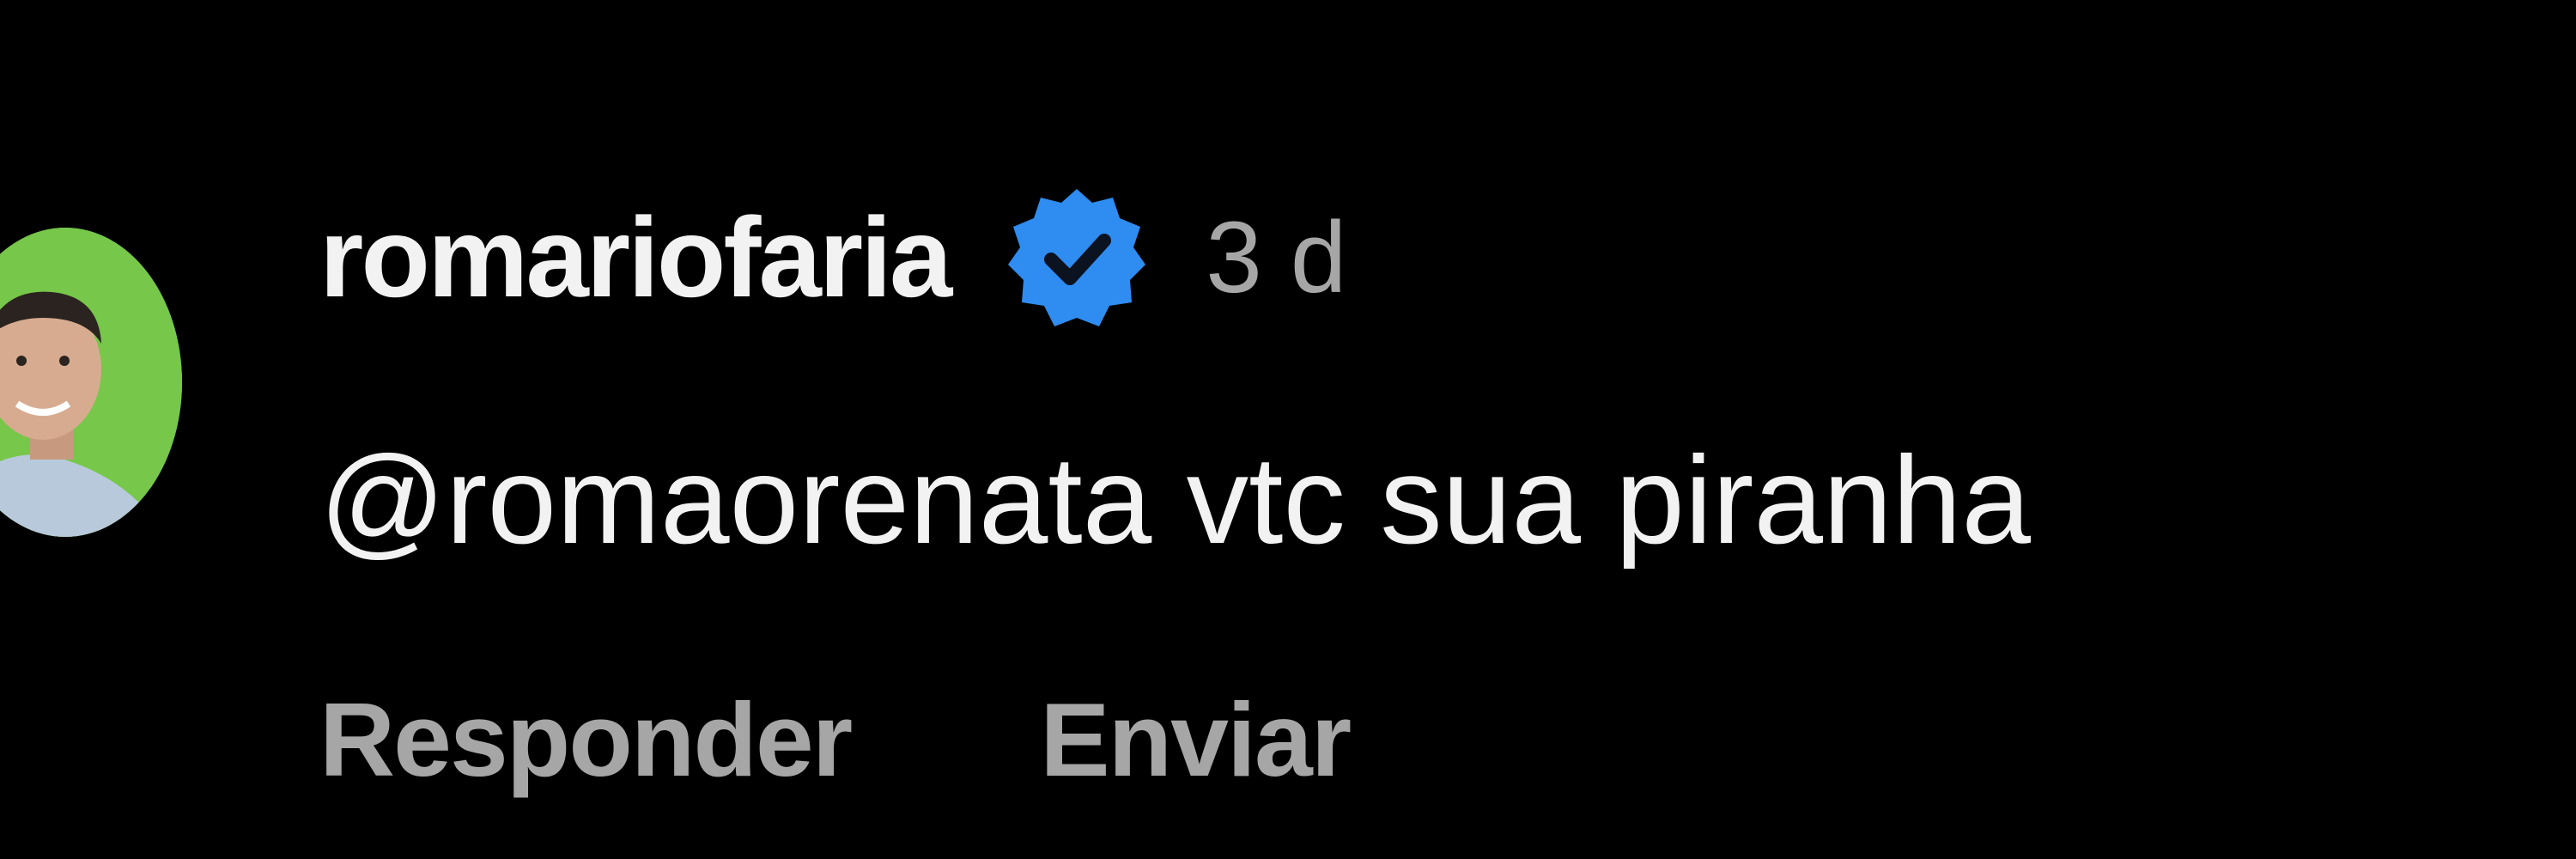  Describe the element at coordinates (1196, 740) in the screenshot. I see `send-button: Enviar` at that location.